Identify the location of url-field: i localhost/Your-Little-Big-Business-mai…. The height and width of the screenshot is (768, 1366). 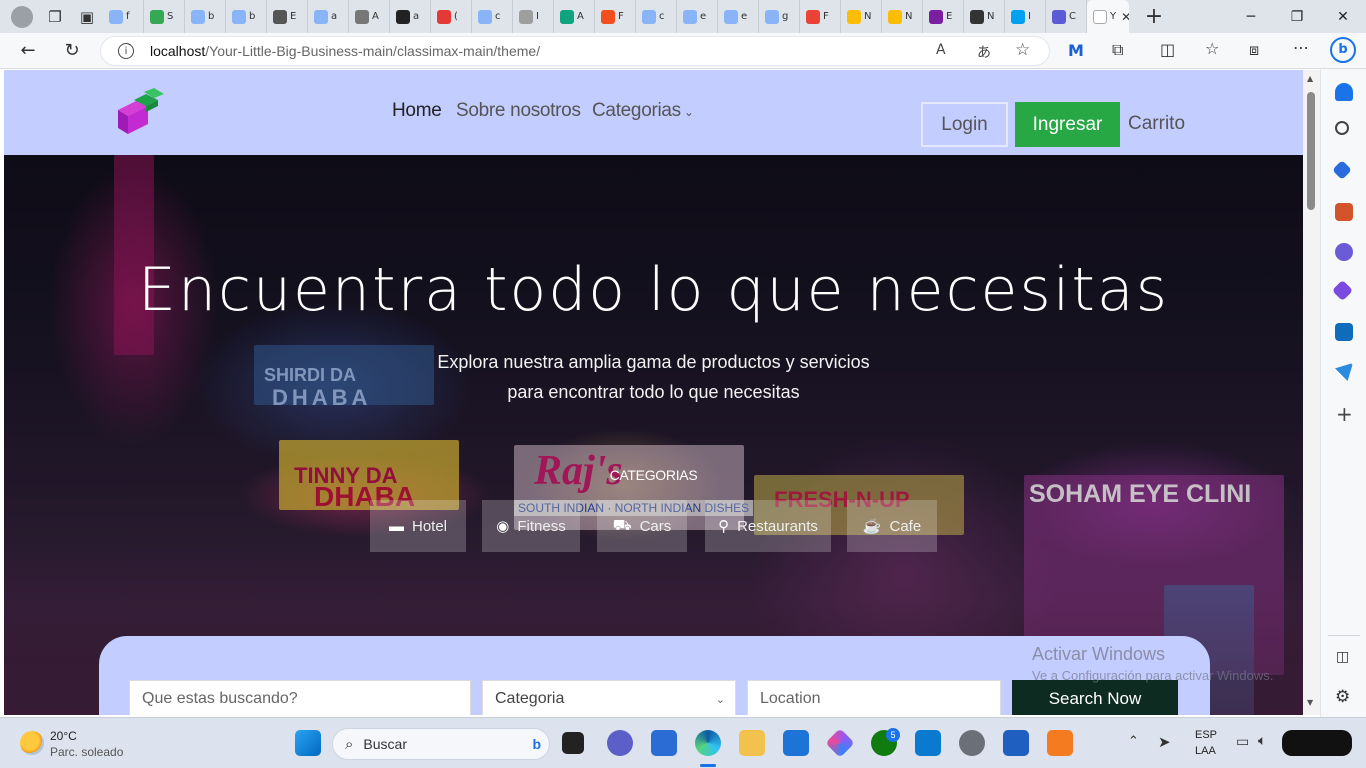
(575, 51).